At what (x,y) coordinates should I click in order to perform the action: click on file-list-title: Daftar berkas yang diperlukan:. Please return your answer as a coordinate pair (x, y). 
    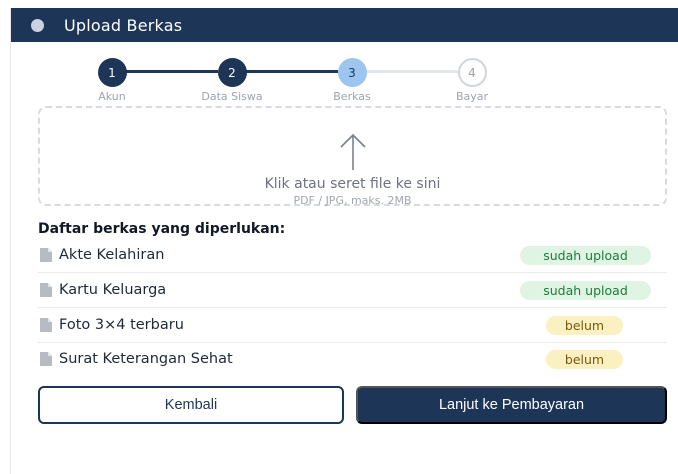
    Looking at the image, I should click on (162, 229).